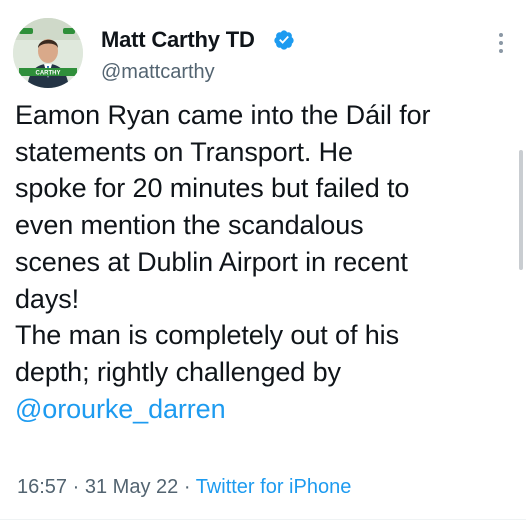  What do you see at coordinates (131, 487) in the screenshot?
I see `tweet-date: 31 May 22` at bounding box center [131, 487].